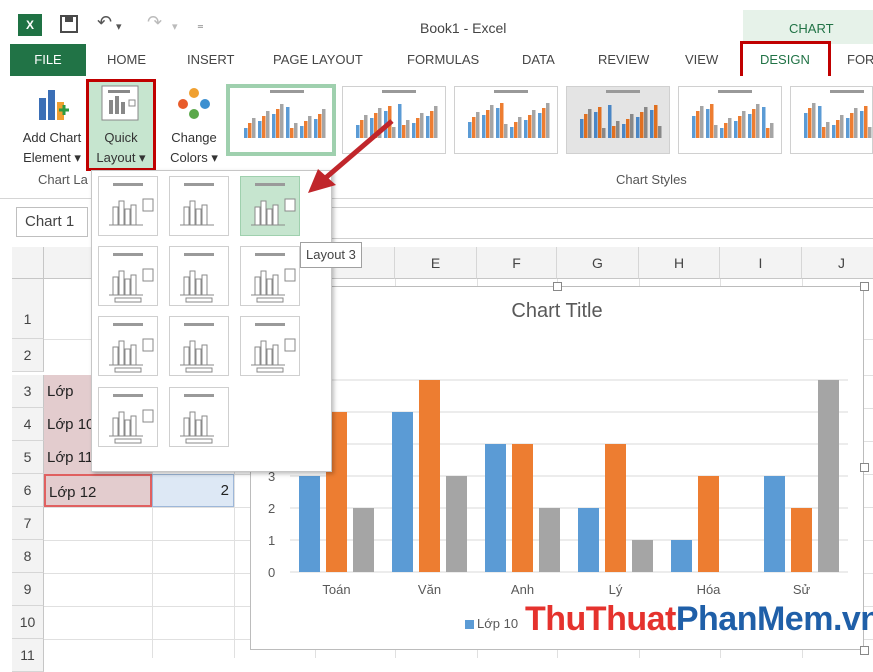 The image size is (873, 672). I want to click on excel-logo-icon: X, so click(30, 25).